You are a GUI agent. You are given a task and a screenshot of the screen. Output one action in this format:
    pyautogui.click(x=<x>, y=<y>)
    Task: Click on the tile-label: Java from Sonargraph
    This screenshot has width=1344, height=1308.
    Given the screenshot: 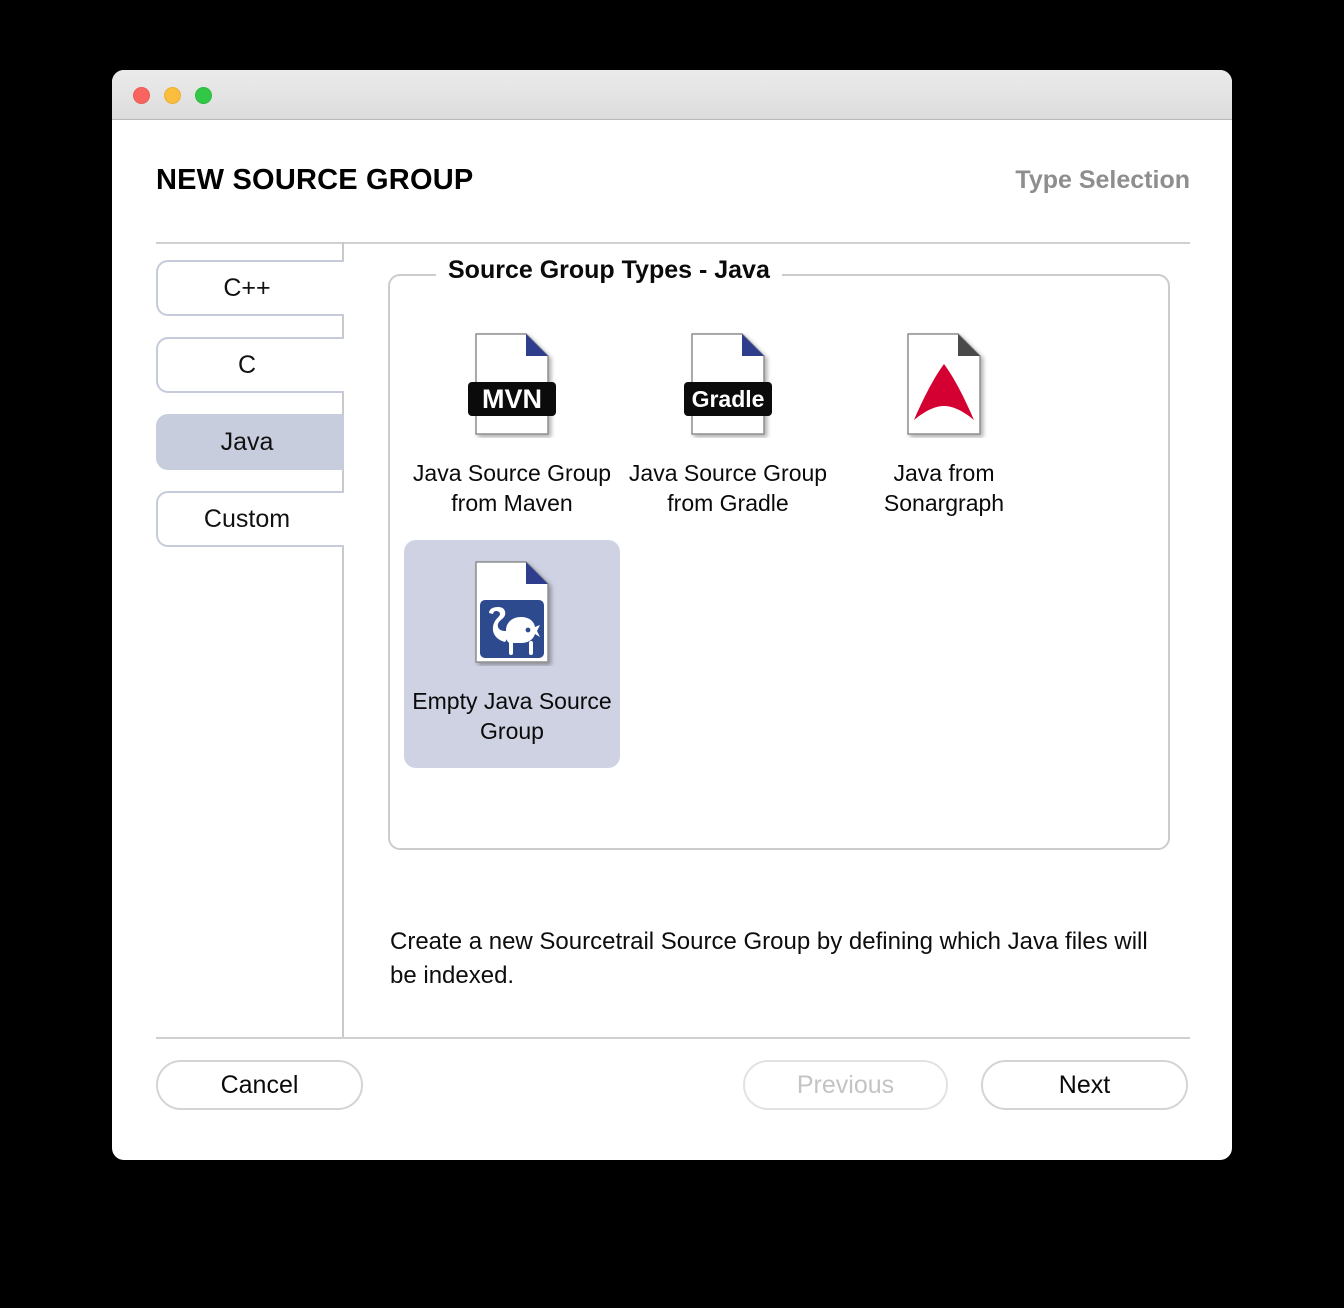 What is the action you would take?
    pyautogui.click(x=944, y=488)
    